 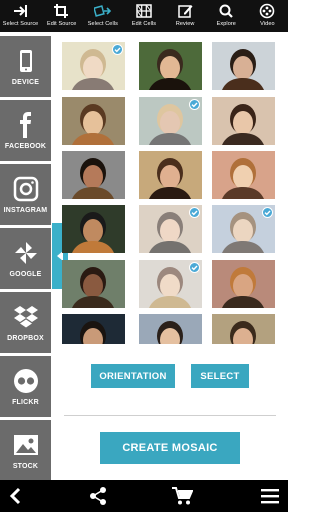 I want to click on tool-label: Video, so click(x=267, y=24).